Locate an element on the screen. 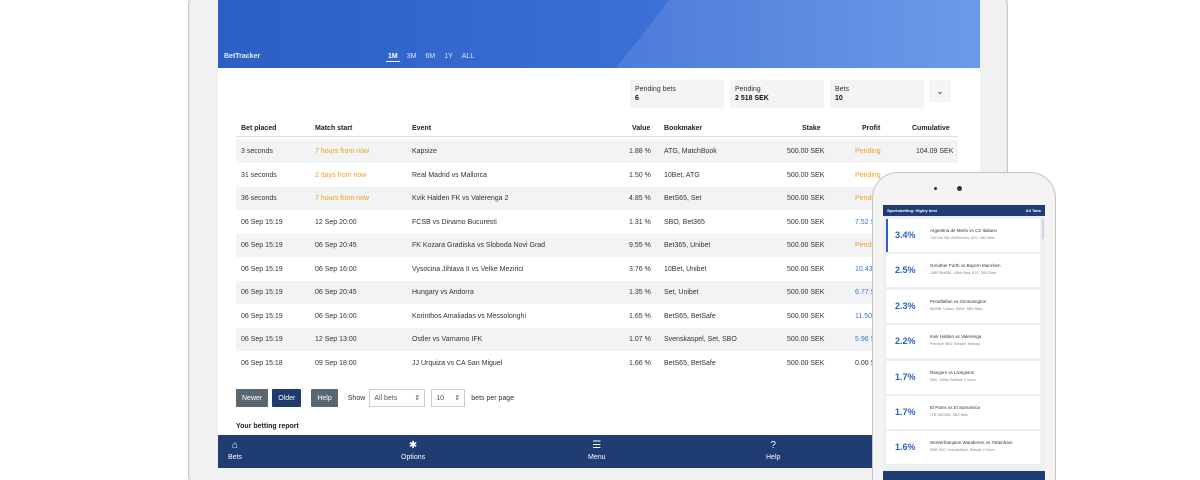 This screenshot has height=480, width=1200. summary-value: 10 is located at coordinates (839, 98).